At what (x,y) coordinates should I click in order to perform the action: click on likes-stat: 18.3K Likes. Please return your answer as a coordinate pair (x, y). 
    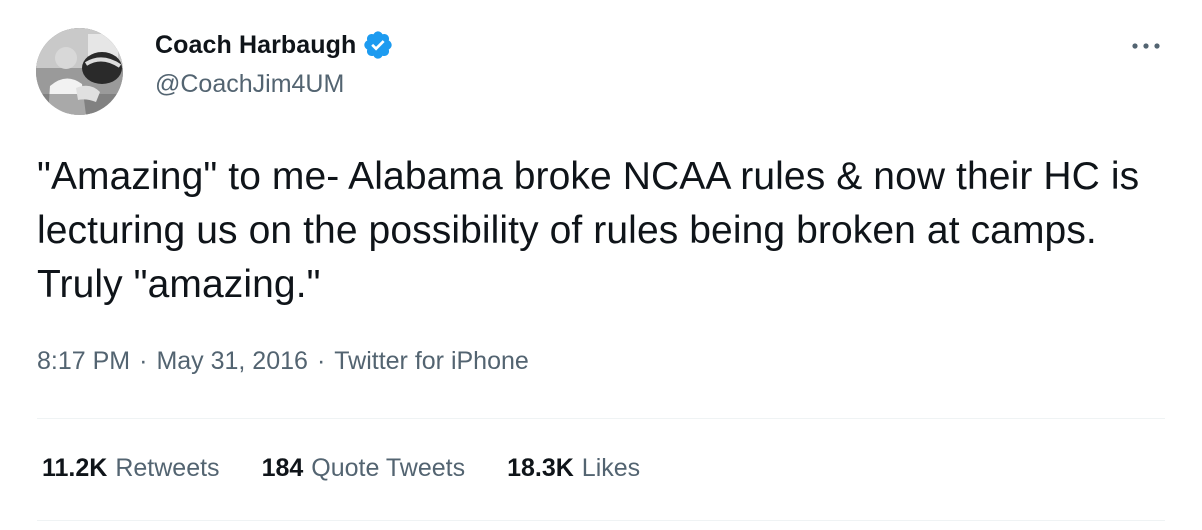
    Looking at the image, I should click on (573, 468).